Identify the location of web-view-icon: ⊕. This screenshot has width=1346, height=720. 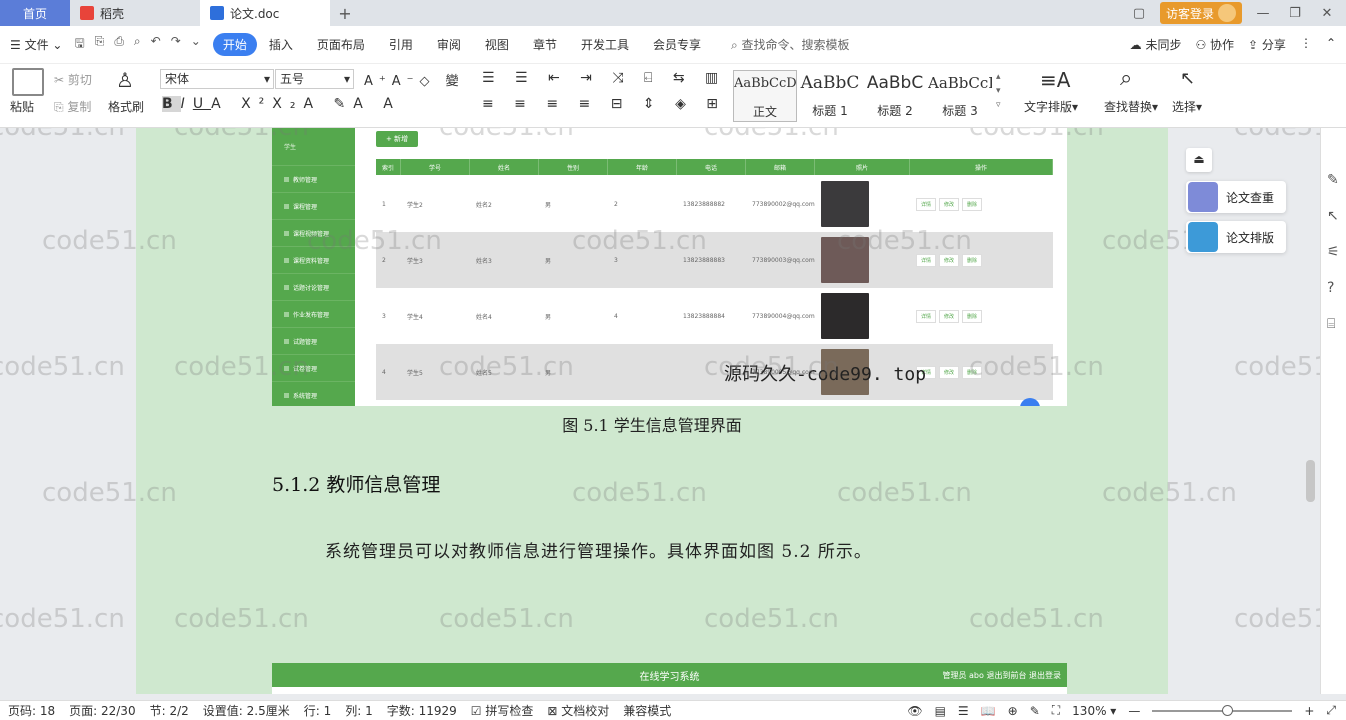
(1013, 711).